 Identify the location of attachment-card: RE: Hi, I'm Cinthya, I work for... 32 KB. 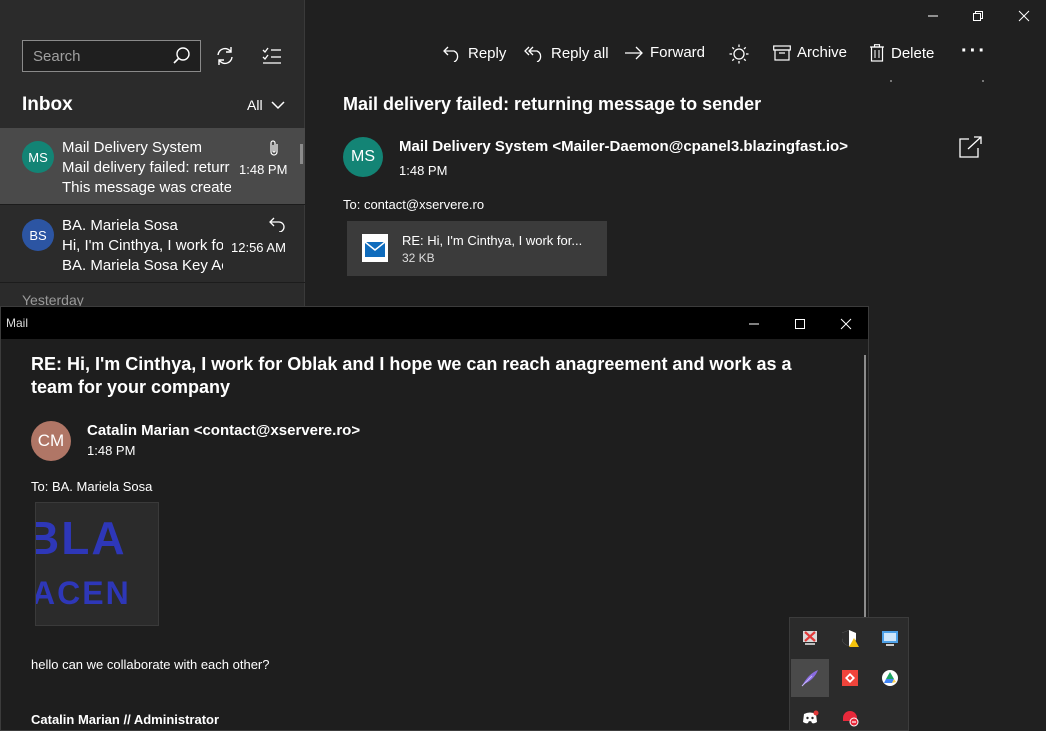
(477, 248).